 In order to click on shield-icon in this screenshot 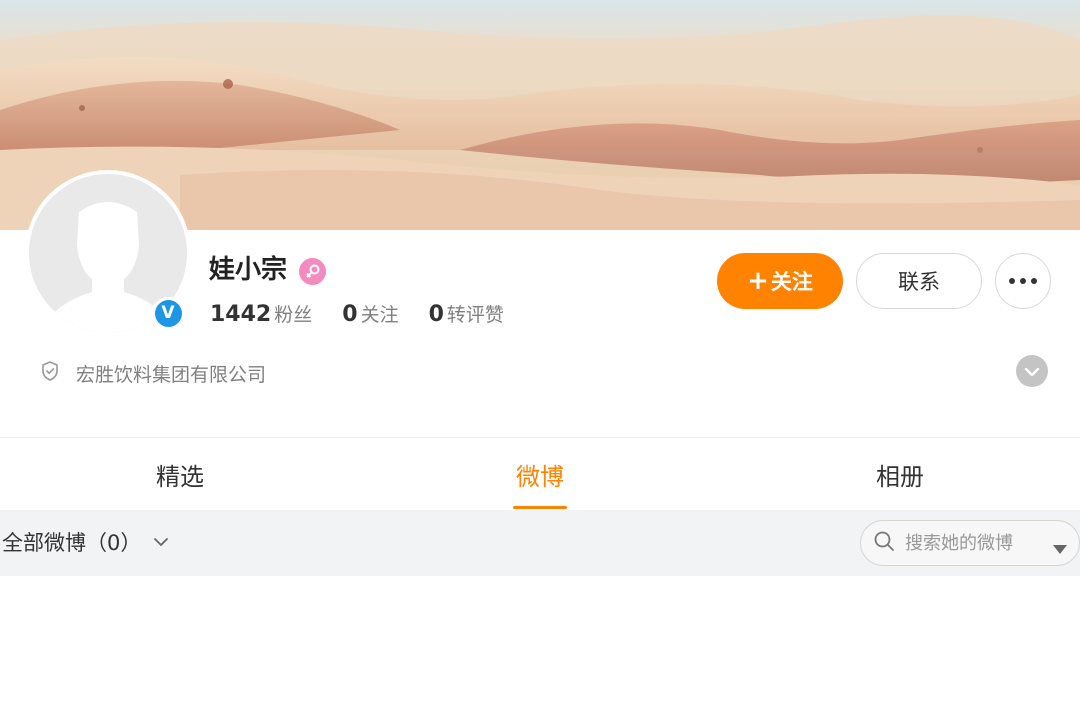, I will do `click(50, 373)`.